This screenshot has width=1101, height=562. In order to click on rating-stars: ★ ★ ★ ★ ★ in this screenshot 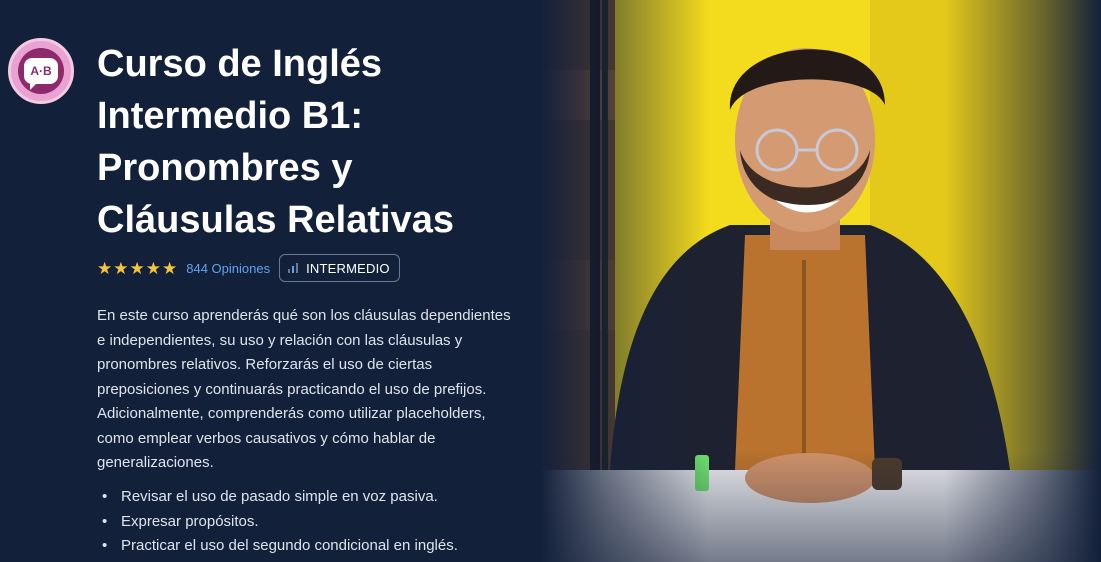, I will do `click(137, 268)`.